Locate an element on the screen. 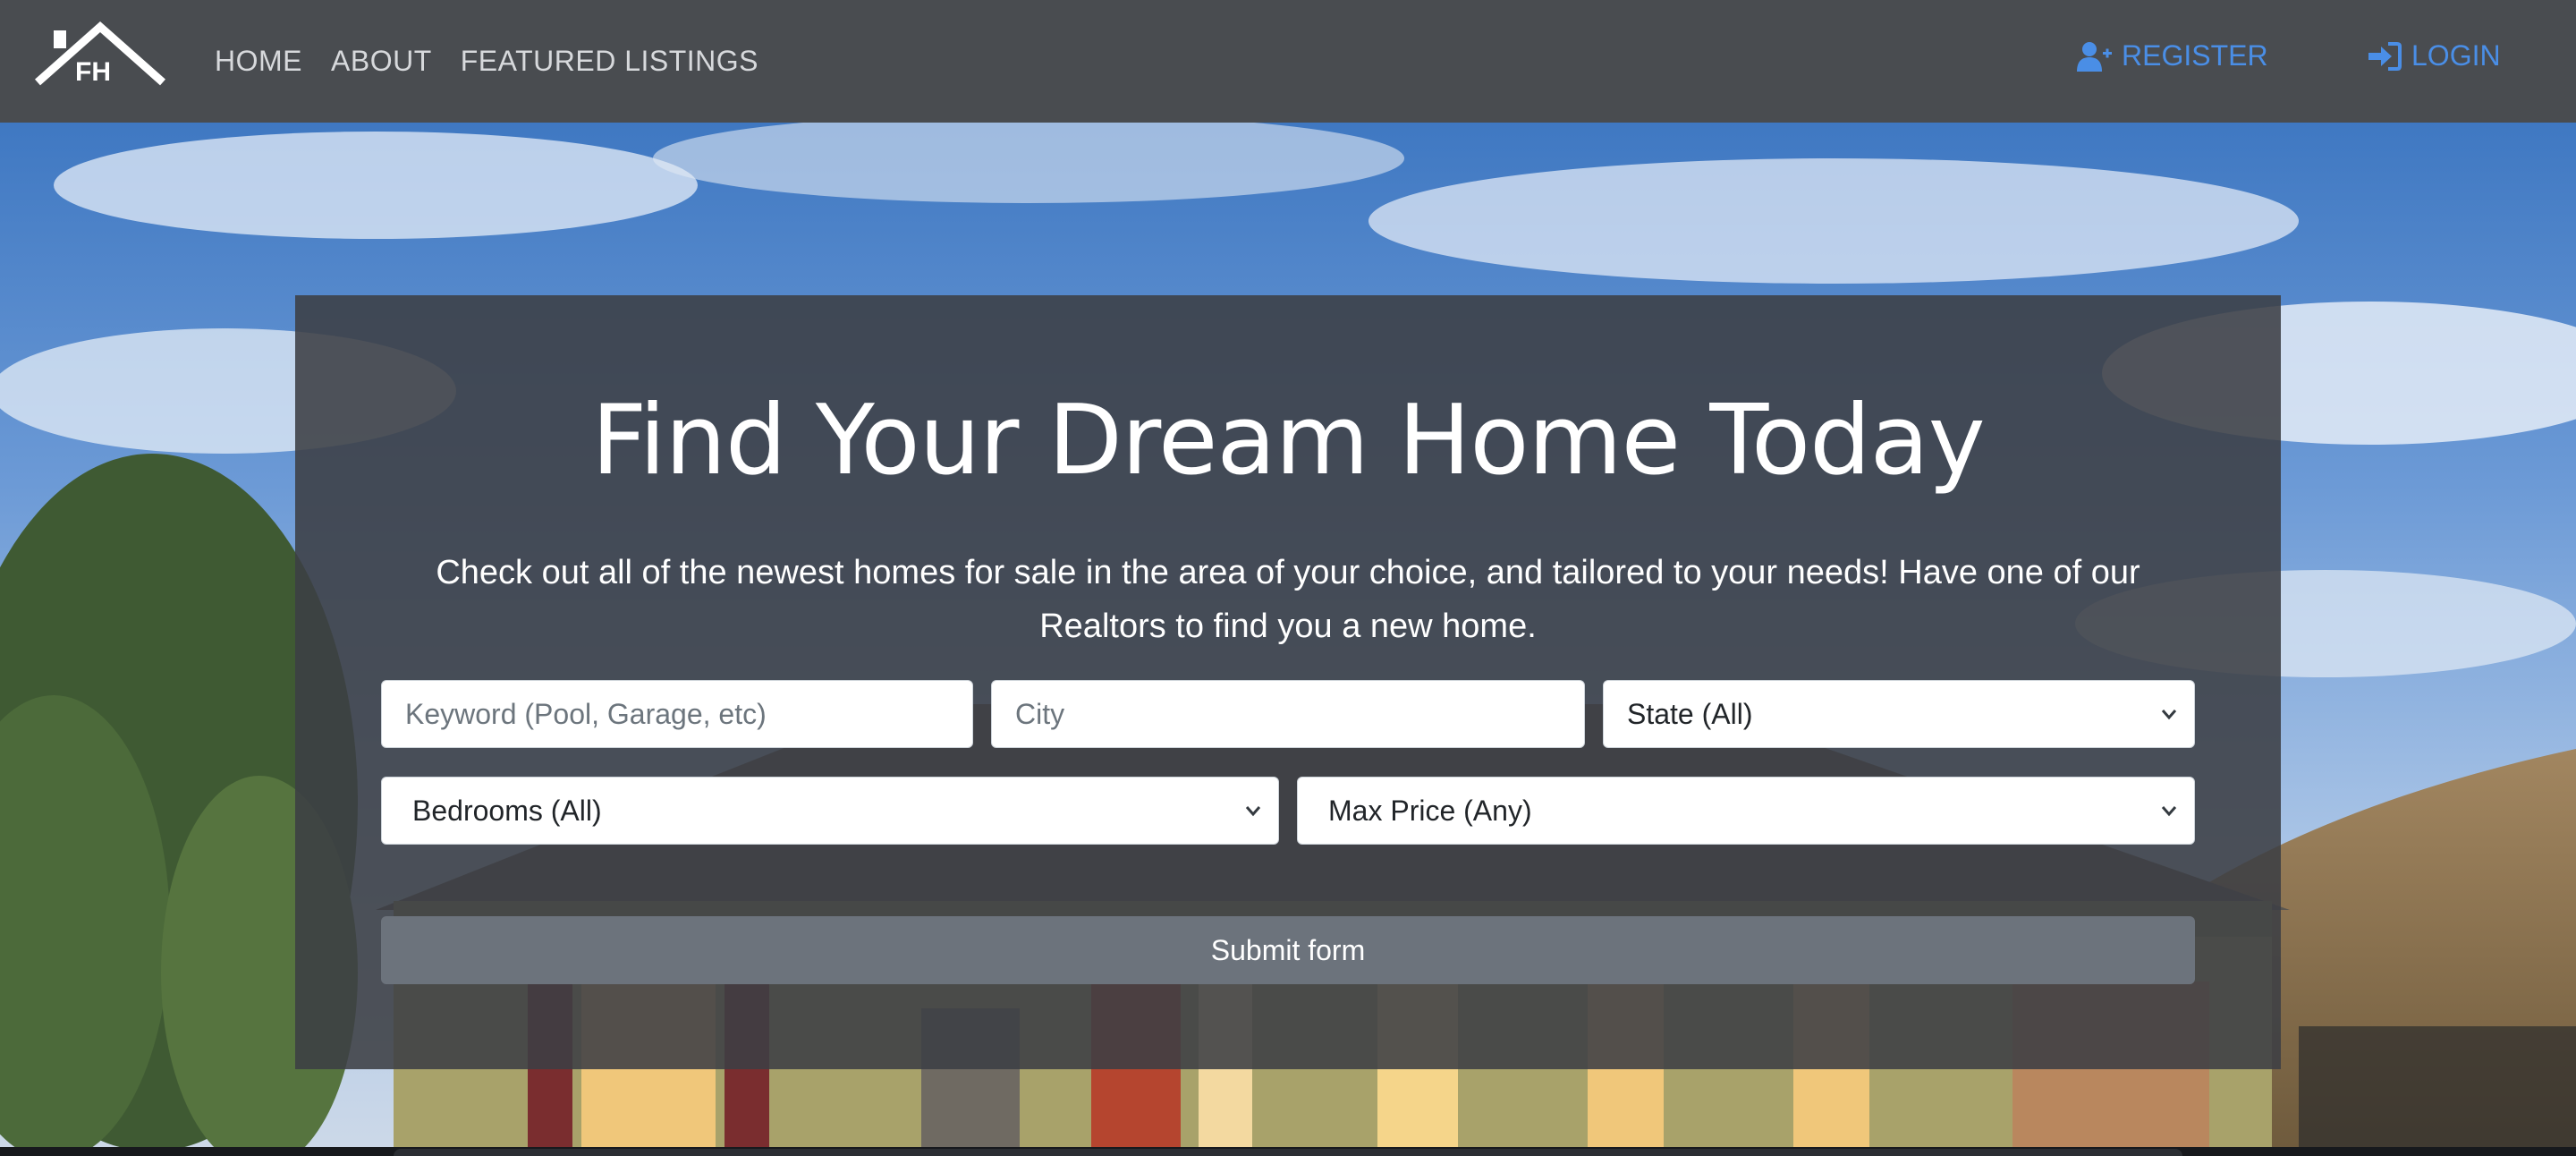  max-price-select: Max Price (Any) is located at coordinates (1746, 811).